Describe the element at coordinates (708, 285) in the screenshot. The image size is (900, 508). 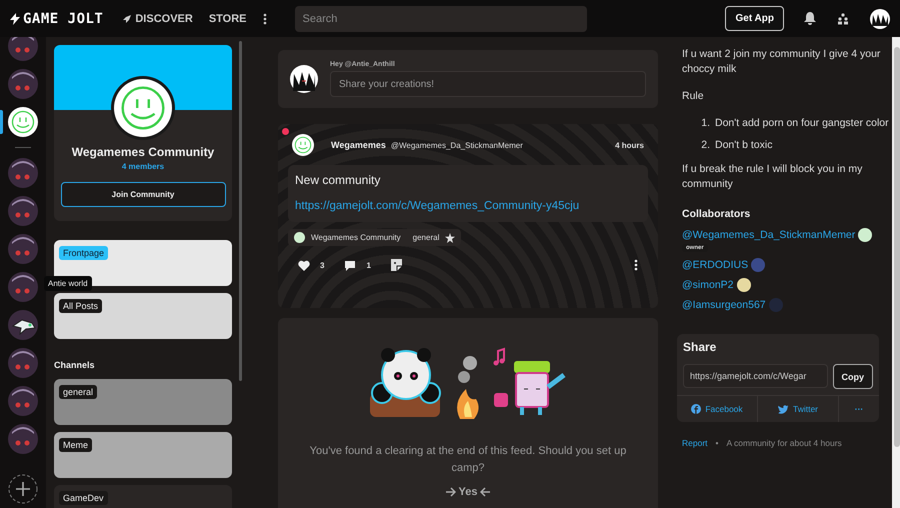
I see `collaborator-link: @simonP2` at that location.